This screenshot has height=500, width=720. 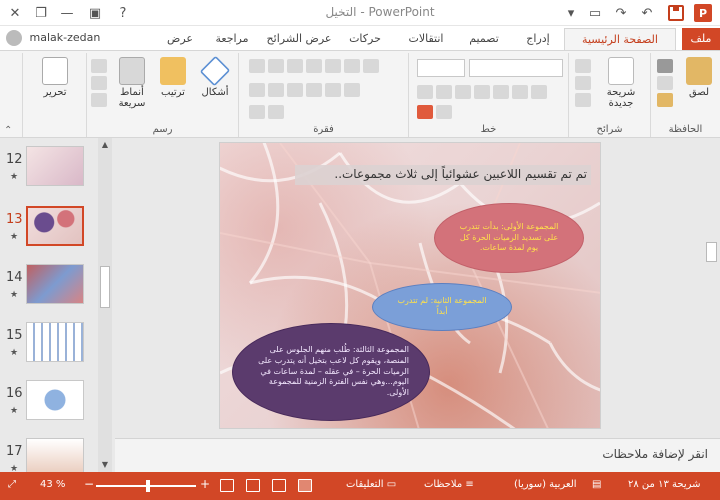 What do you see at coordinates (583, 66) in the screenshot?
I see `layout-icon` at bounding box center [583, 66].